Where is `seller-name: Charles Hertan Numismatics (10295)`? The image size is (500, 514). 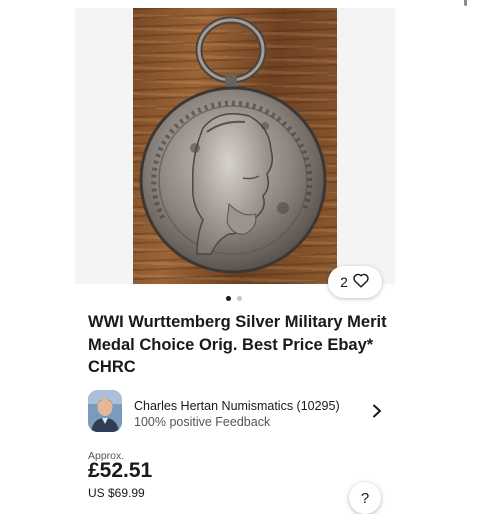 seller-name: Charles Hertan Numismatics (10295) is located at coordinates (237, 406).